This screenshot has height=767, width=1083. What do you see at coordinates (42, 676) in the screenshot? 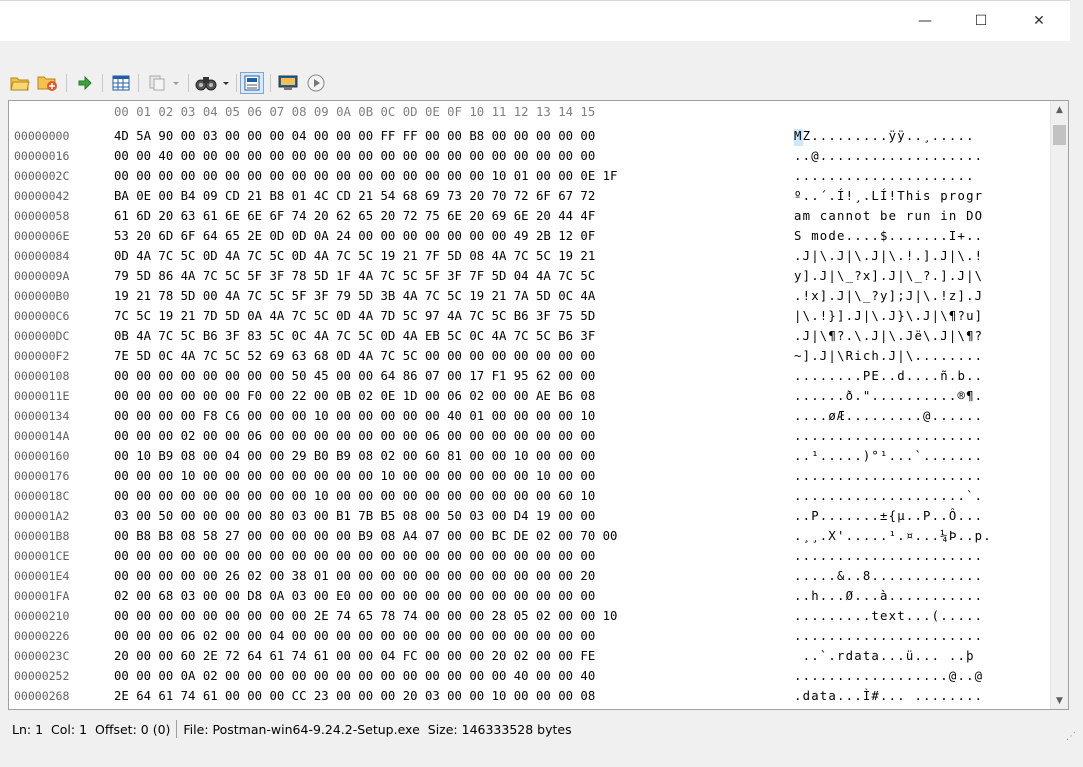
I see `row-offset: 00000252` at bounding box center [42, 676].